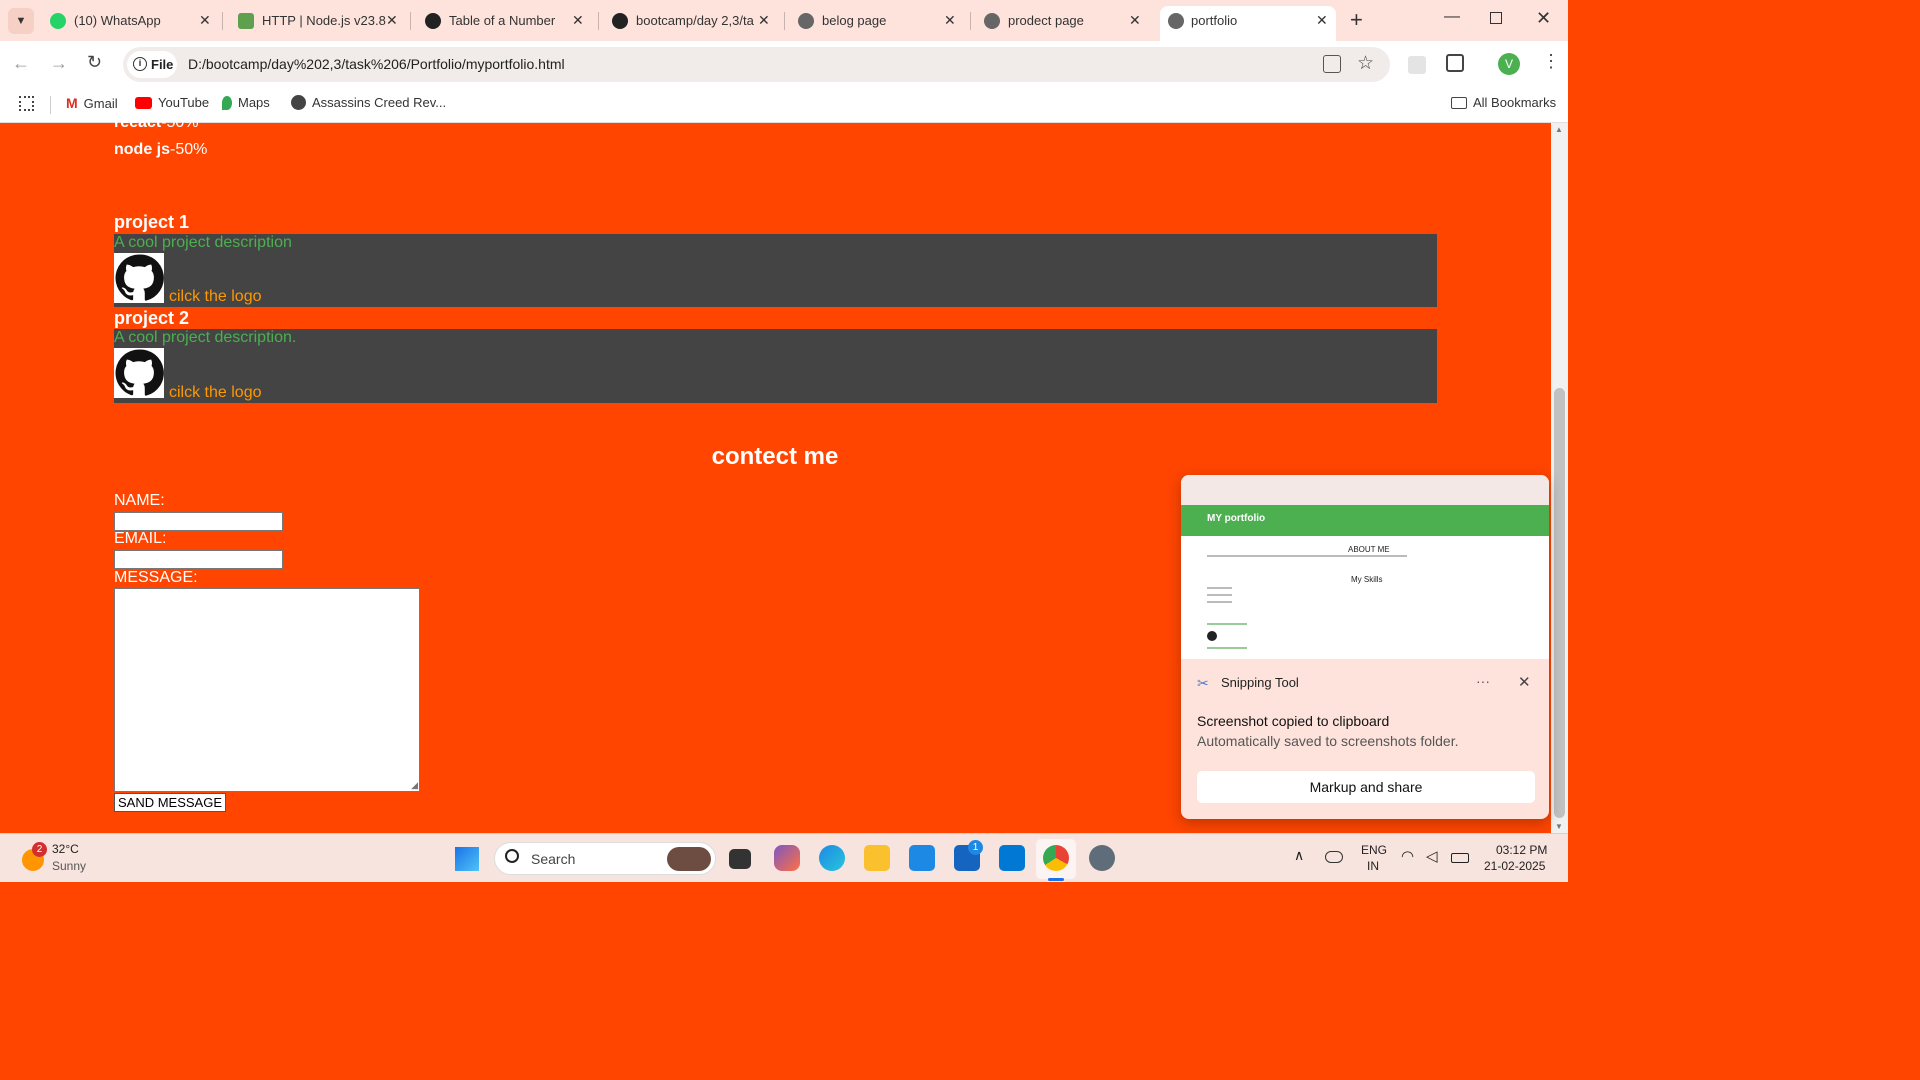 This screenshot has width=1920, height=1080. What do you see at coordinates (180, 122) in the screenshot?
I see `skill-percent: -50%` at bounding box center [180, 122].